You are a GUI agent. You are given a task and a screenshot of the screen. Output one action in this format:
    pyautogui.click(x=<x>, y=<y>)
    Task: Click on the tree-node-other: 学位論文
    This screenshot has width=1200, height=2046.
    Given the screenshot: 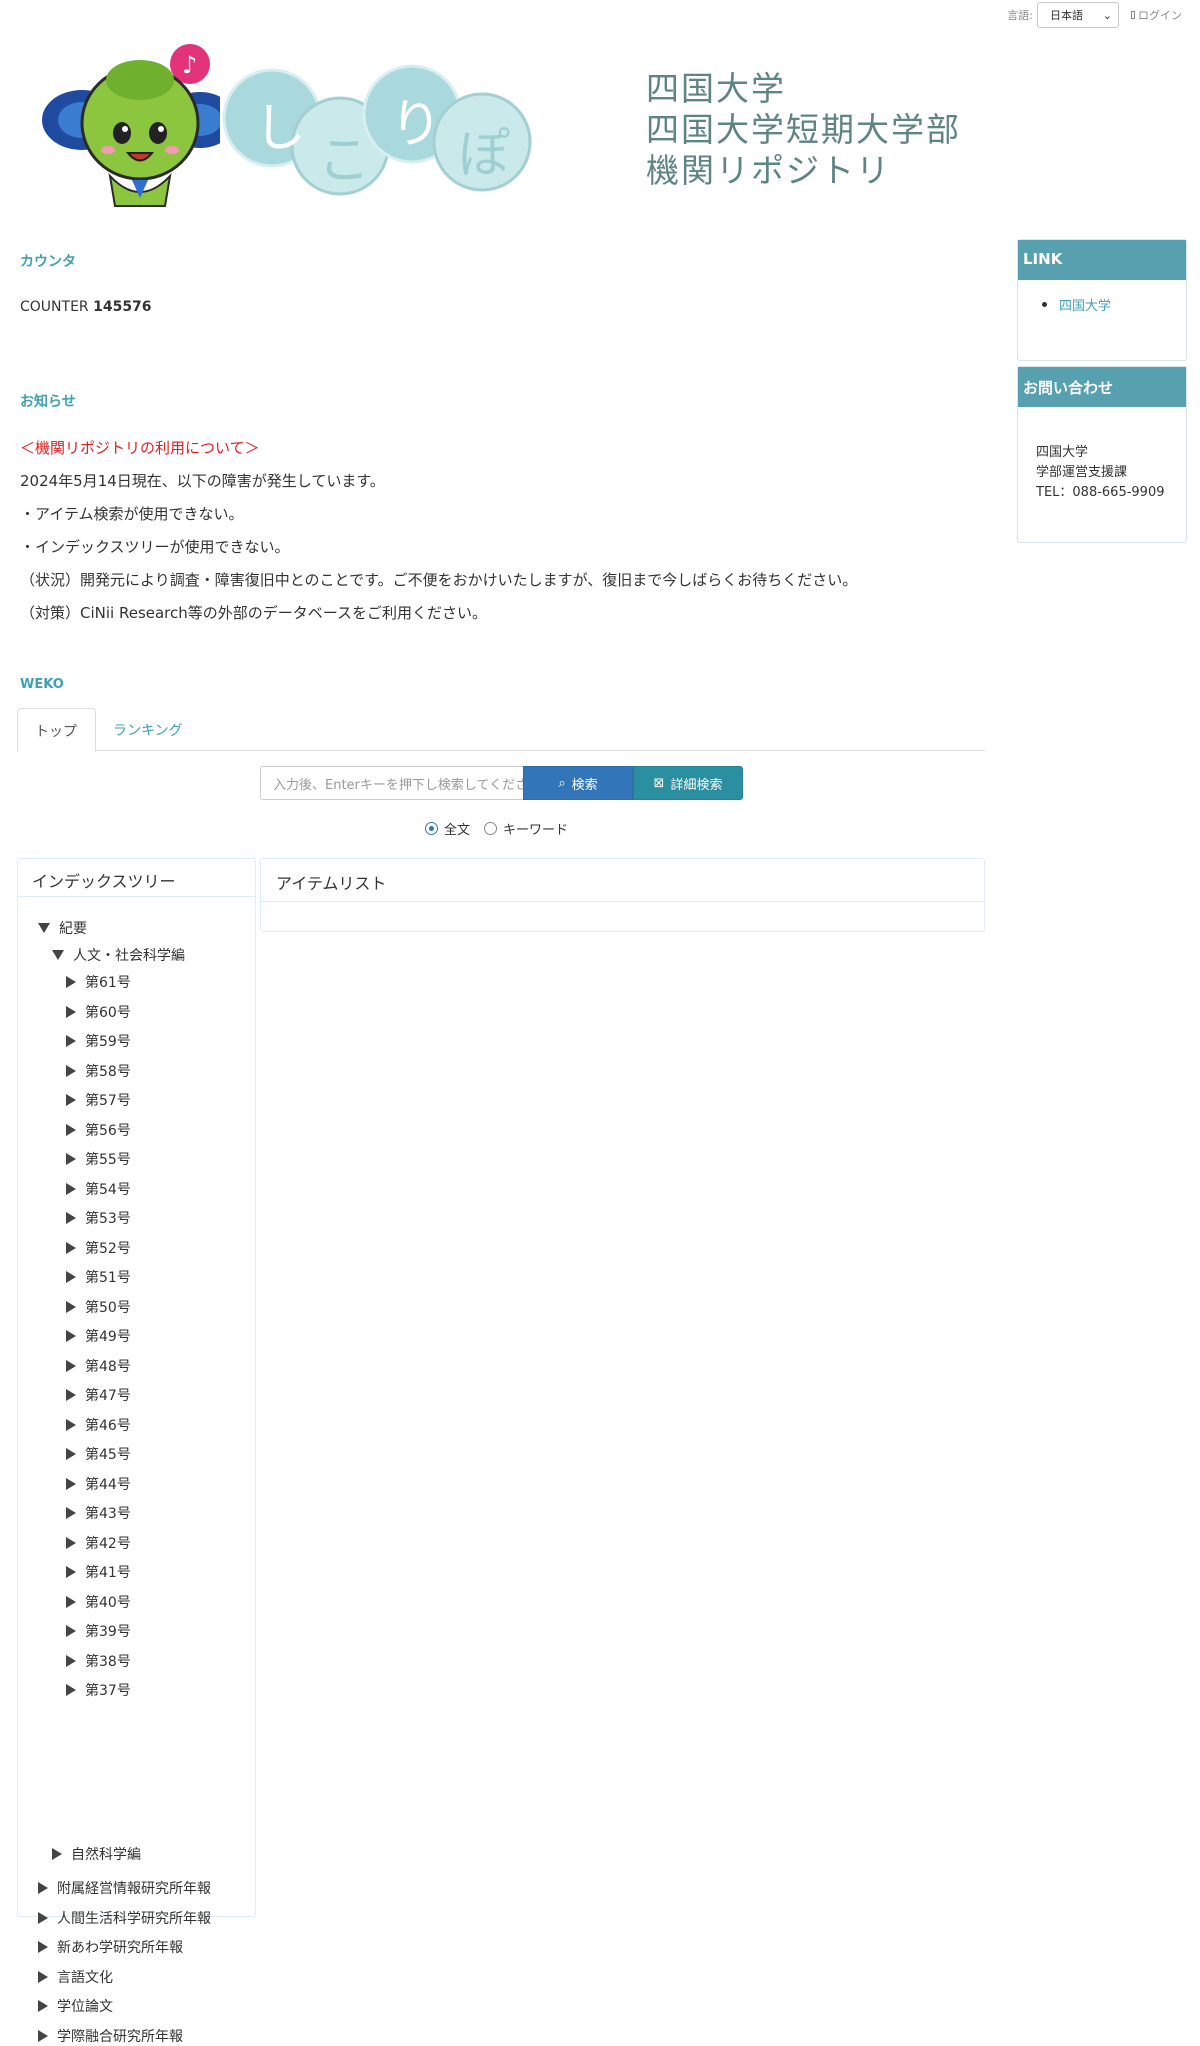 What is the action you would take?
    pyautogui.click(x=75, y=2006)
    